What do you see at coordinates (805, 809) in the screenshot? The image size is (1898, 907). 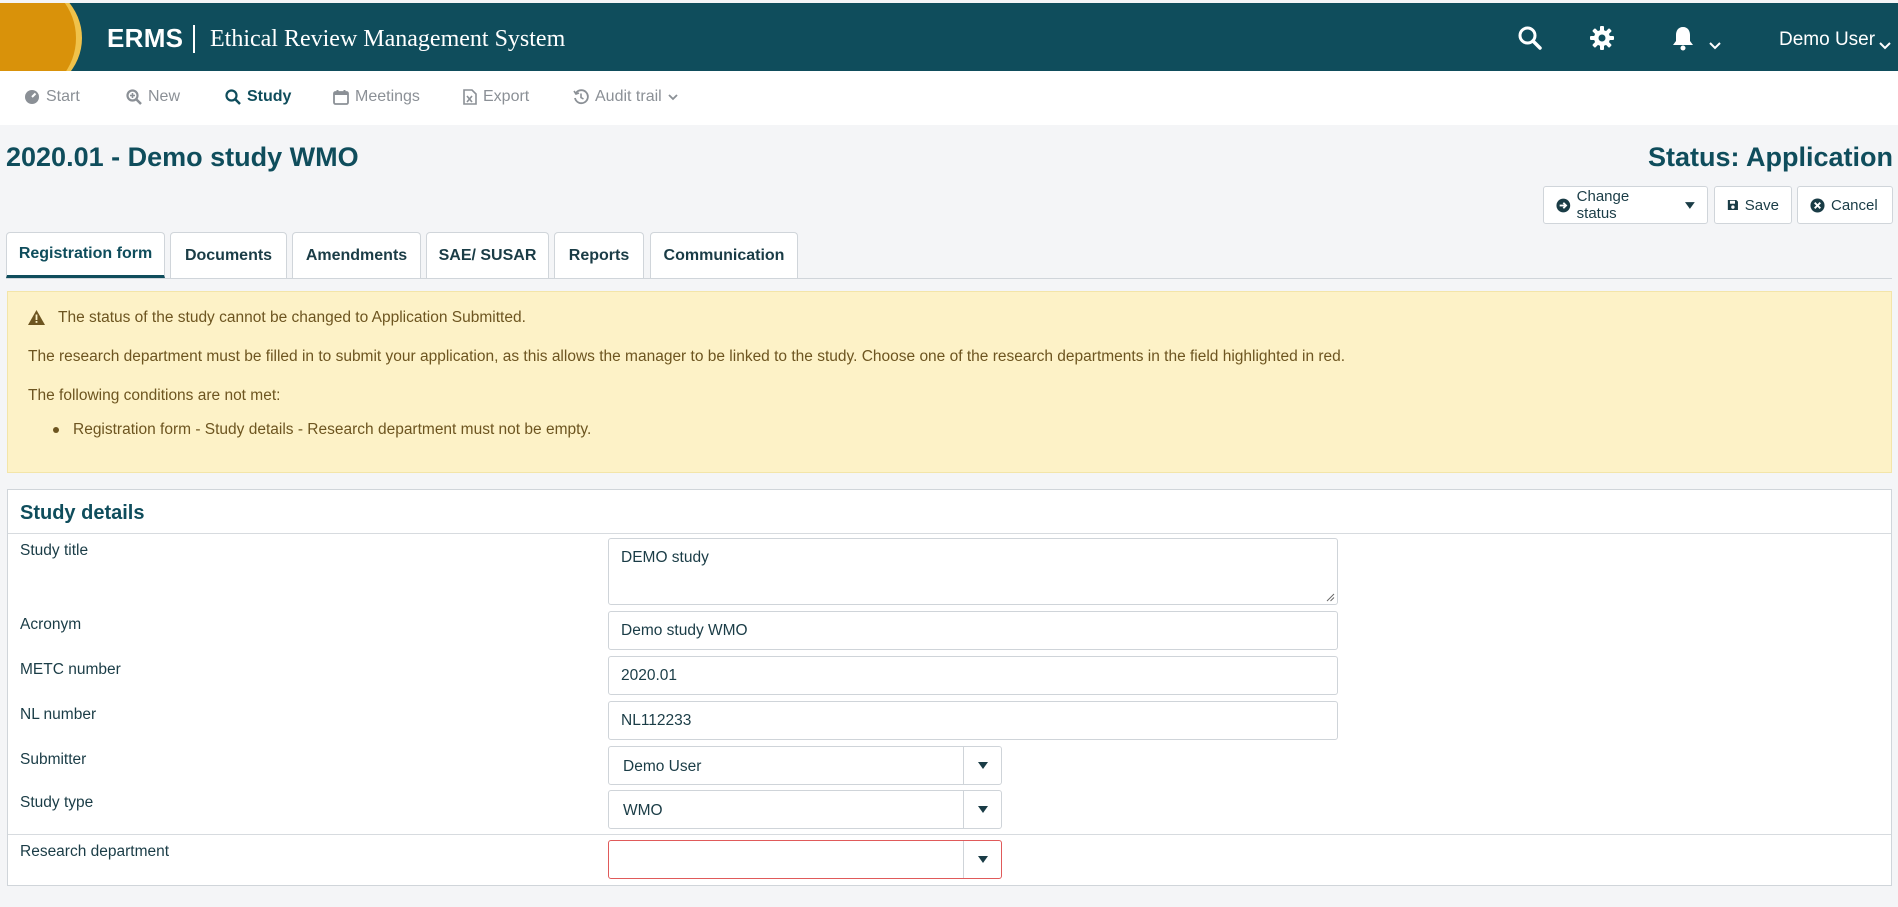 I see `study-type-select: WMO` at bounding box center [805, 809].